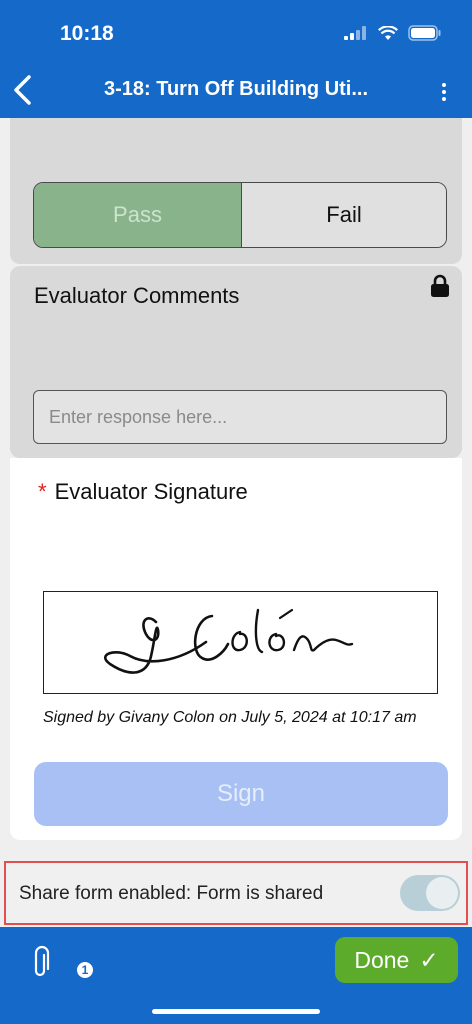  I want to click on pass-fail-segmented-control: Pass Fail, so click(240, 215).